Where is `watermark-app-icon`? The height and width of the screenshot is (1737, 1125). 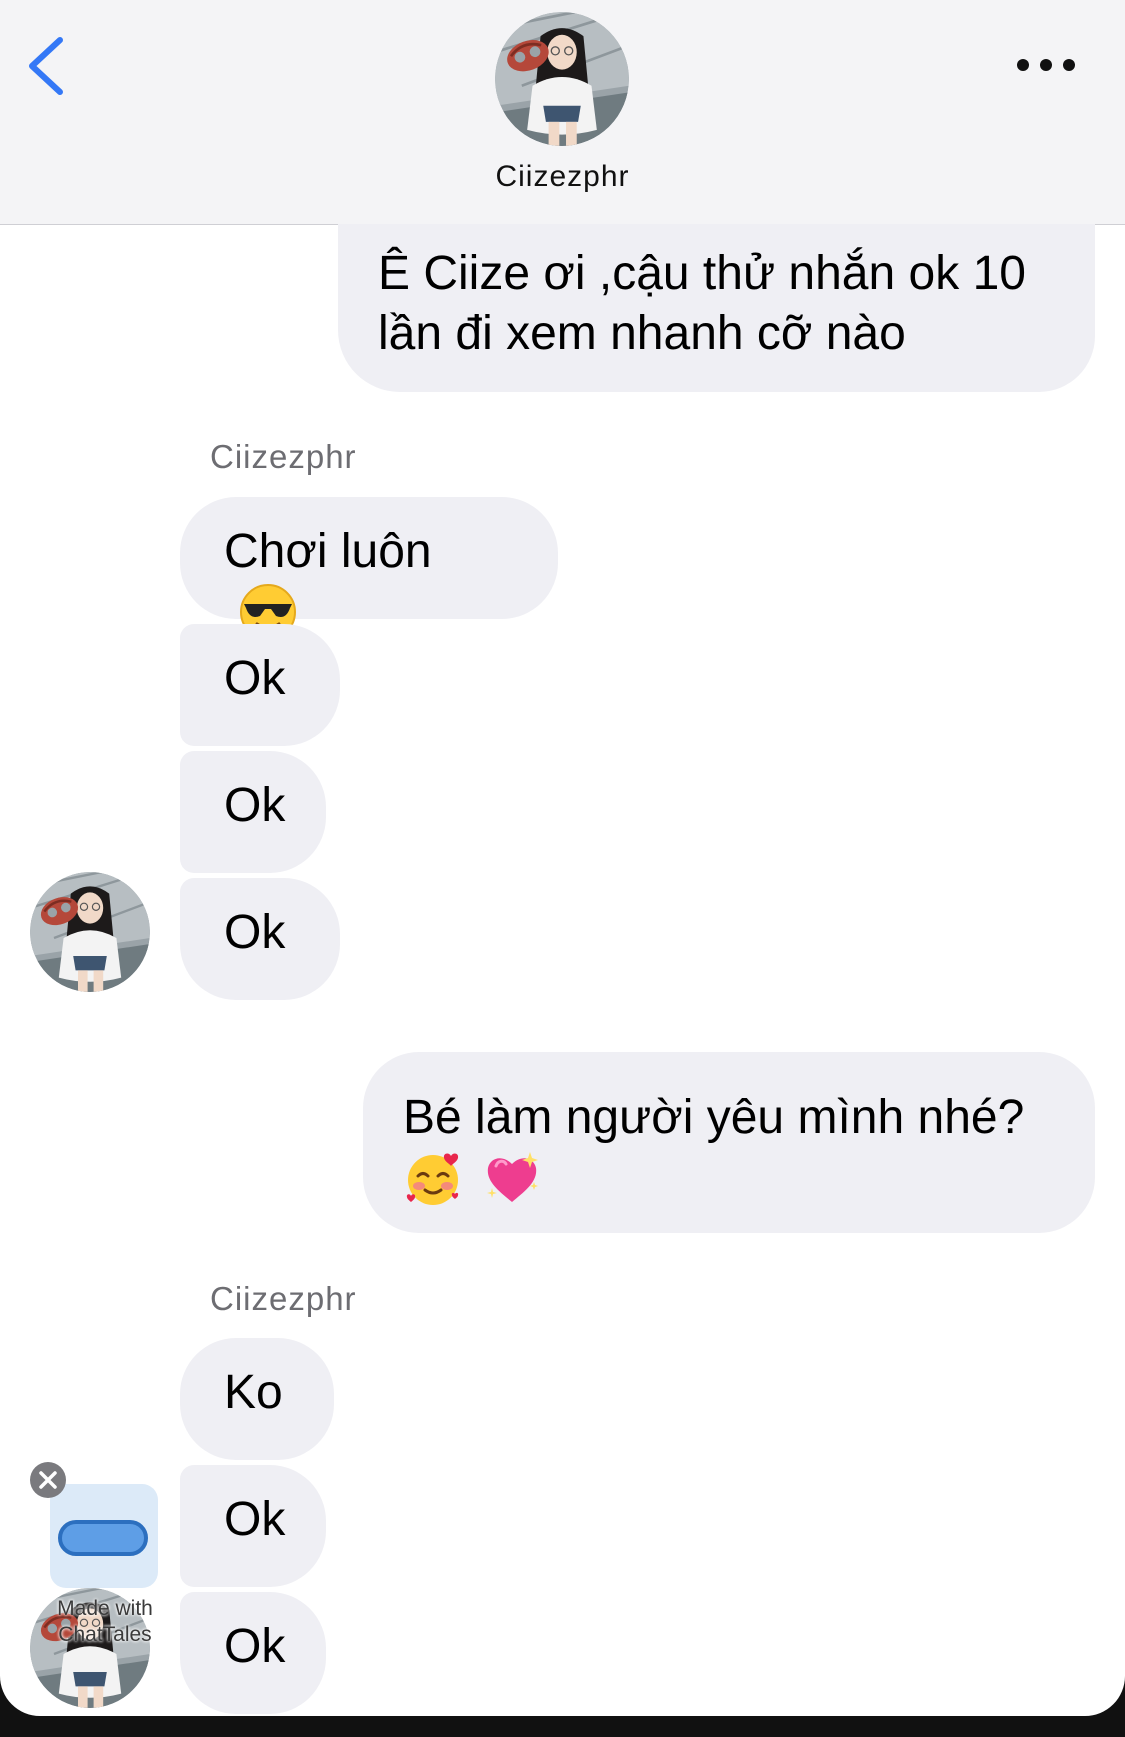 watermark-app-icon is located at coordinates (104, 1536).